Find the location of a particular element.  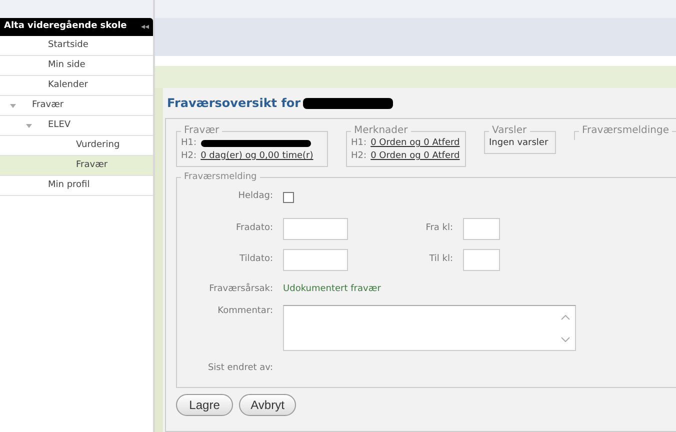

comment-field is located at coordinates (429, 328).